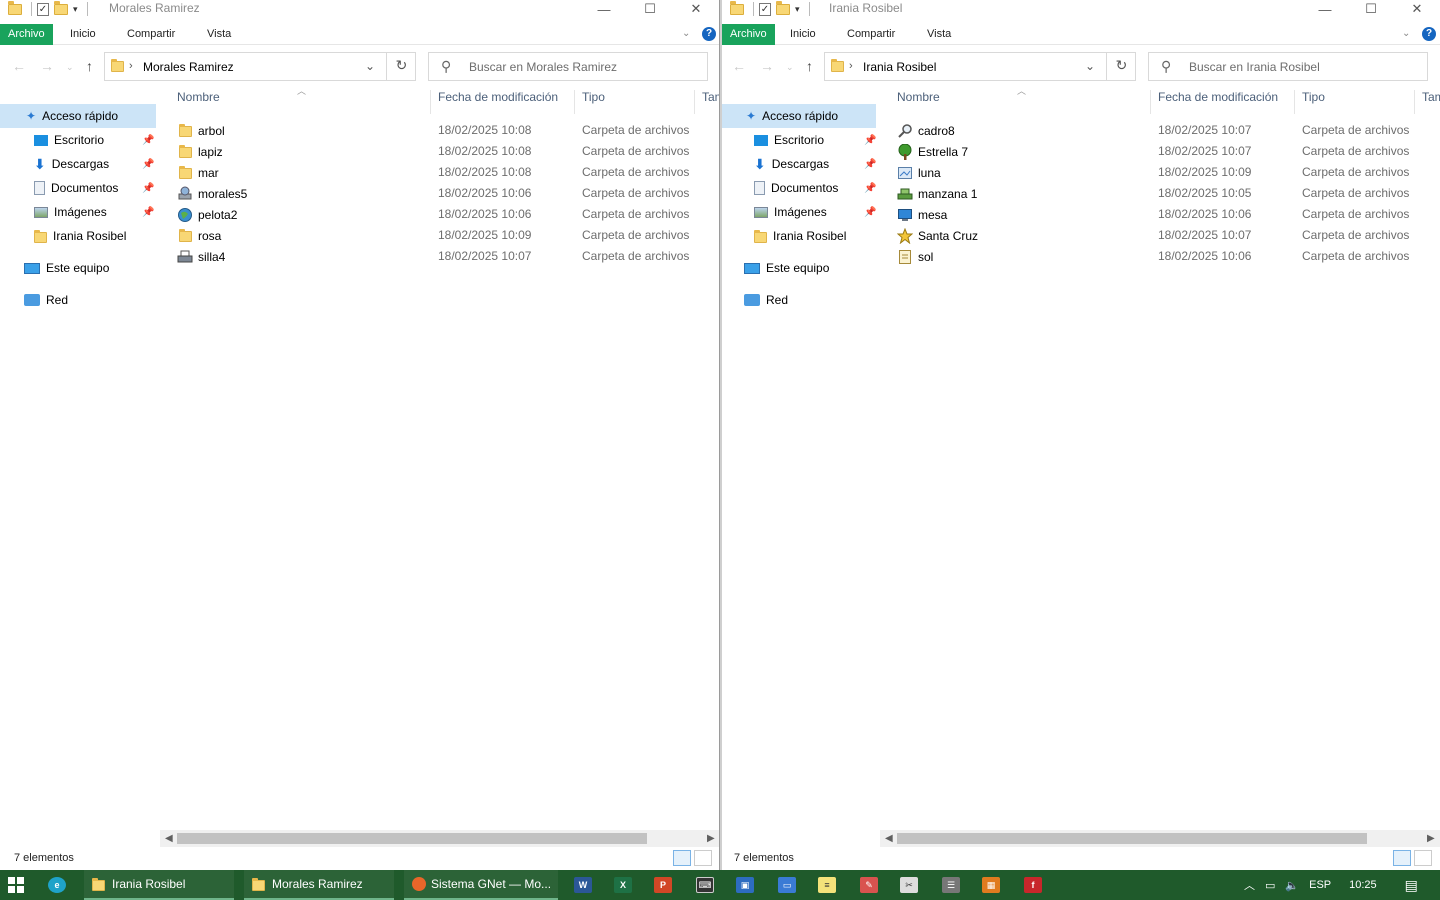 The image size is (1440, 900). I want to click on file-row: rosa, so click(199, 235).